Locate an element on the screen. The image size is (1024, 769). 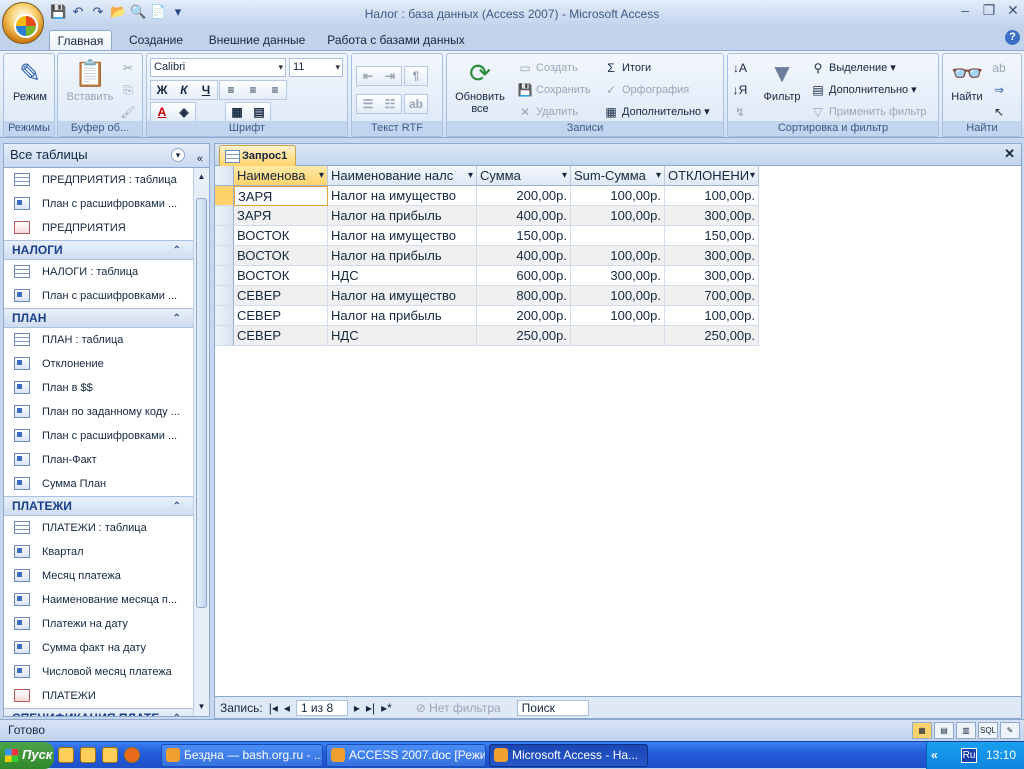
underline-button: Ч is located at coordinates (206, 90).